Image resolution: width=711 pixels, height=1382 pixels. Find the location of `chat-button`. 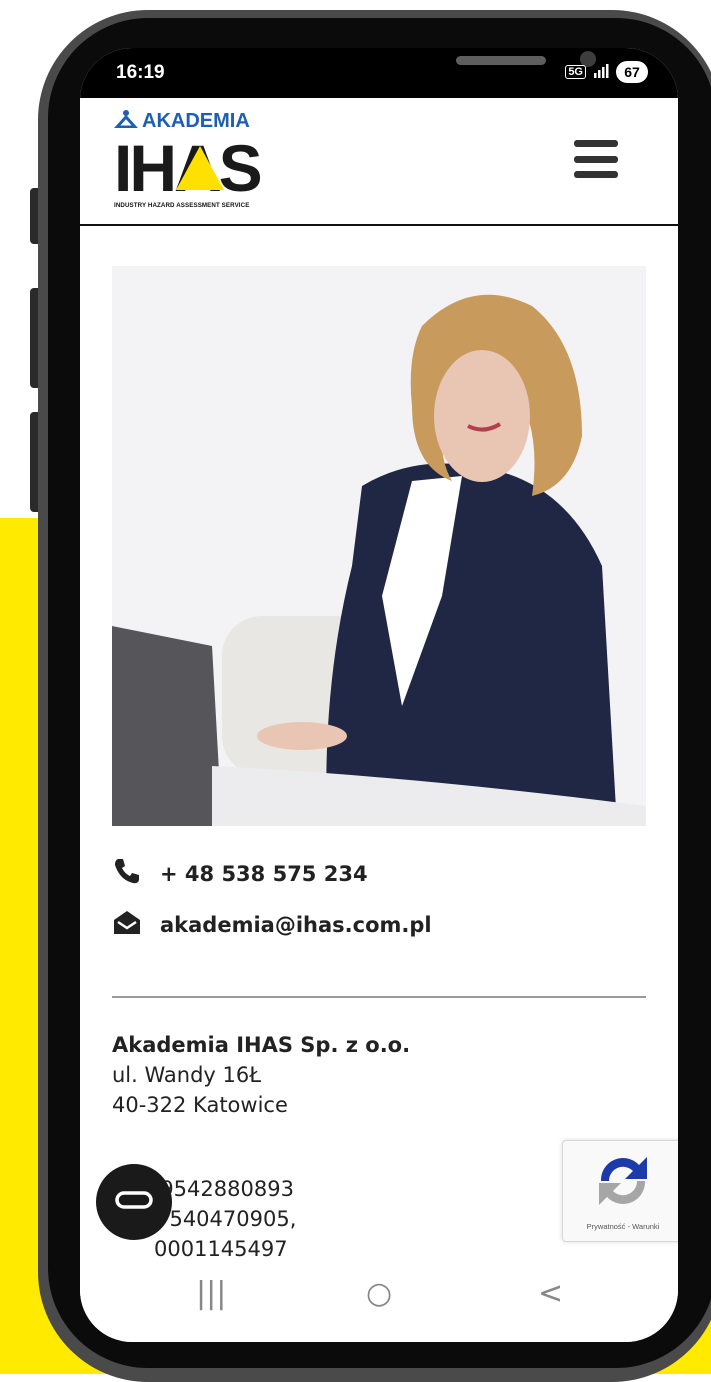

chat-button is located at coordinates (134, 1202).